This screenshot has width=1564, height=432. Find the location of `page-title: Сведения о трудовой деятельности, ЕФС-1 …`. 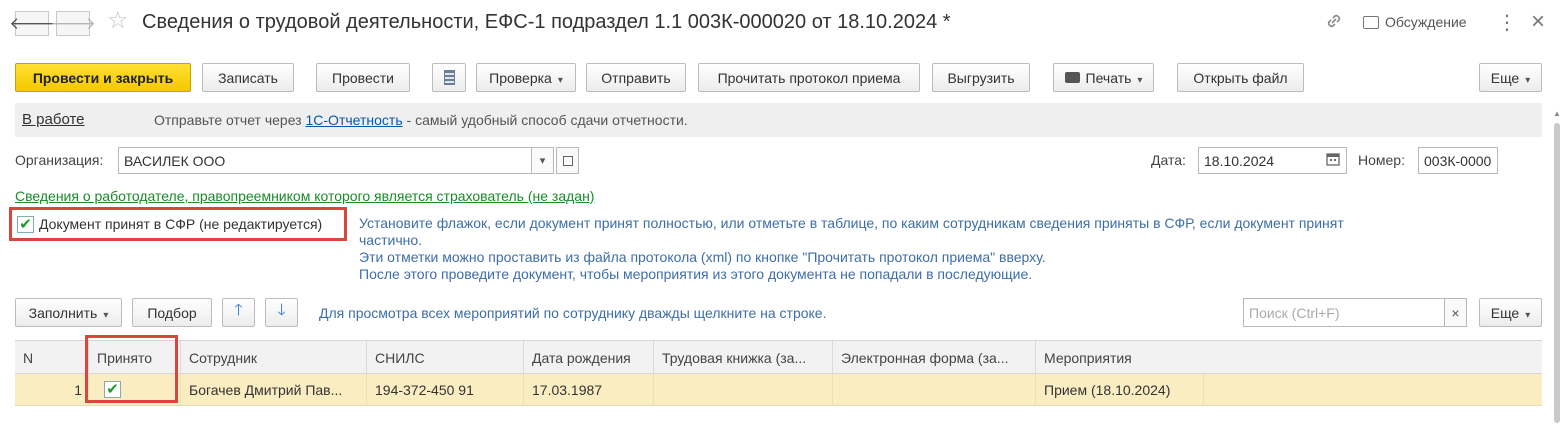

page-title: Сведения о трудовой деятельности, ЕФС-1 … is located at coordinates (546, 22).